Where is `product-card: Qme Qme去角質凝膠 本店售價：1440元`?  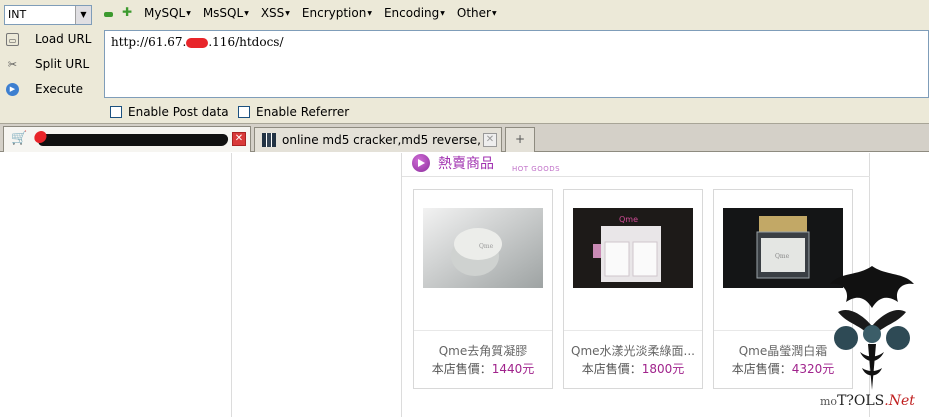
product-card: Qme Qme去角質凝膠 本店售價：1440元 is located at coordinates (483, 289).